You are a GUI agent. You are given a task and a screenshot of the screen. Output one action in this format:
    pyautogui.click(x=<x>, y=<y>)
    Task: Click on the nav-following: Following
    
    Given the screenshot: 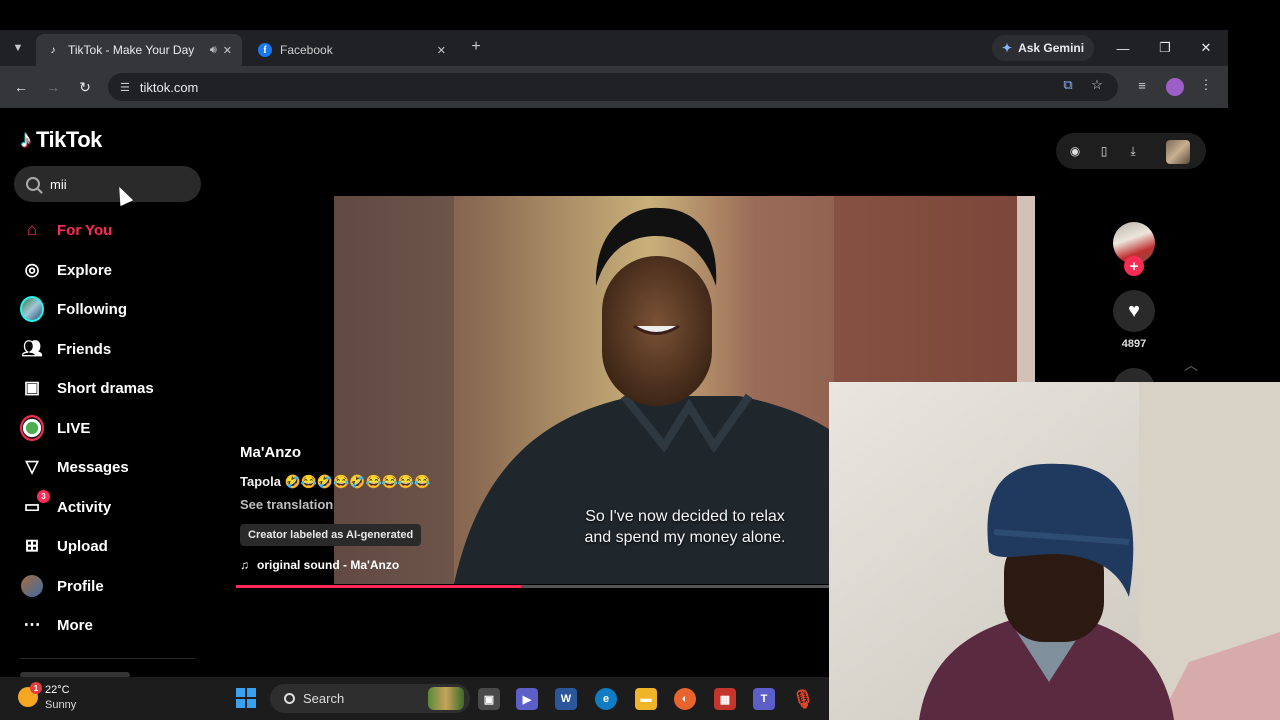 What is the action you would take?
    pyautogui.click(x=73, y=309)
    